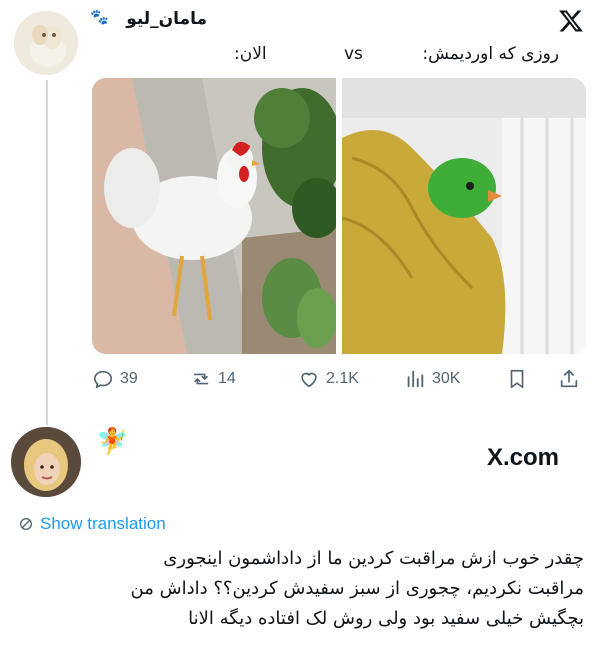 Image resolution: width=599 pixels, height=654 pixels. I want to click on views-button: 30K, so click(432, 379).